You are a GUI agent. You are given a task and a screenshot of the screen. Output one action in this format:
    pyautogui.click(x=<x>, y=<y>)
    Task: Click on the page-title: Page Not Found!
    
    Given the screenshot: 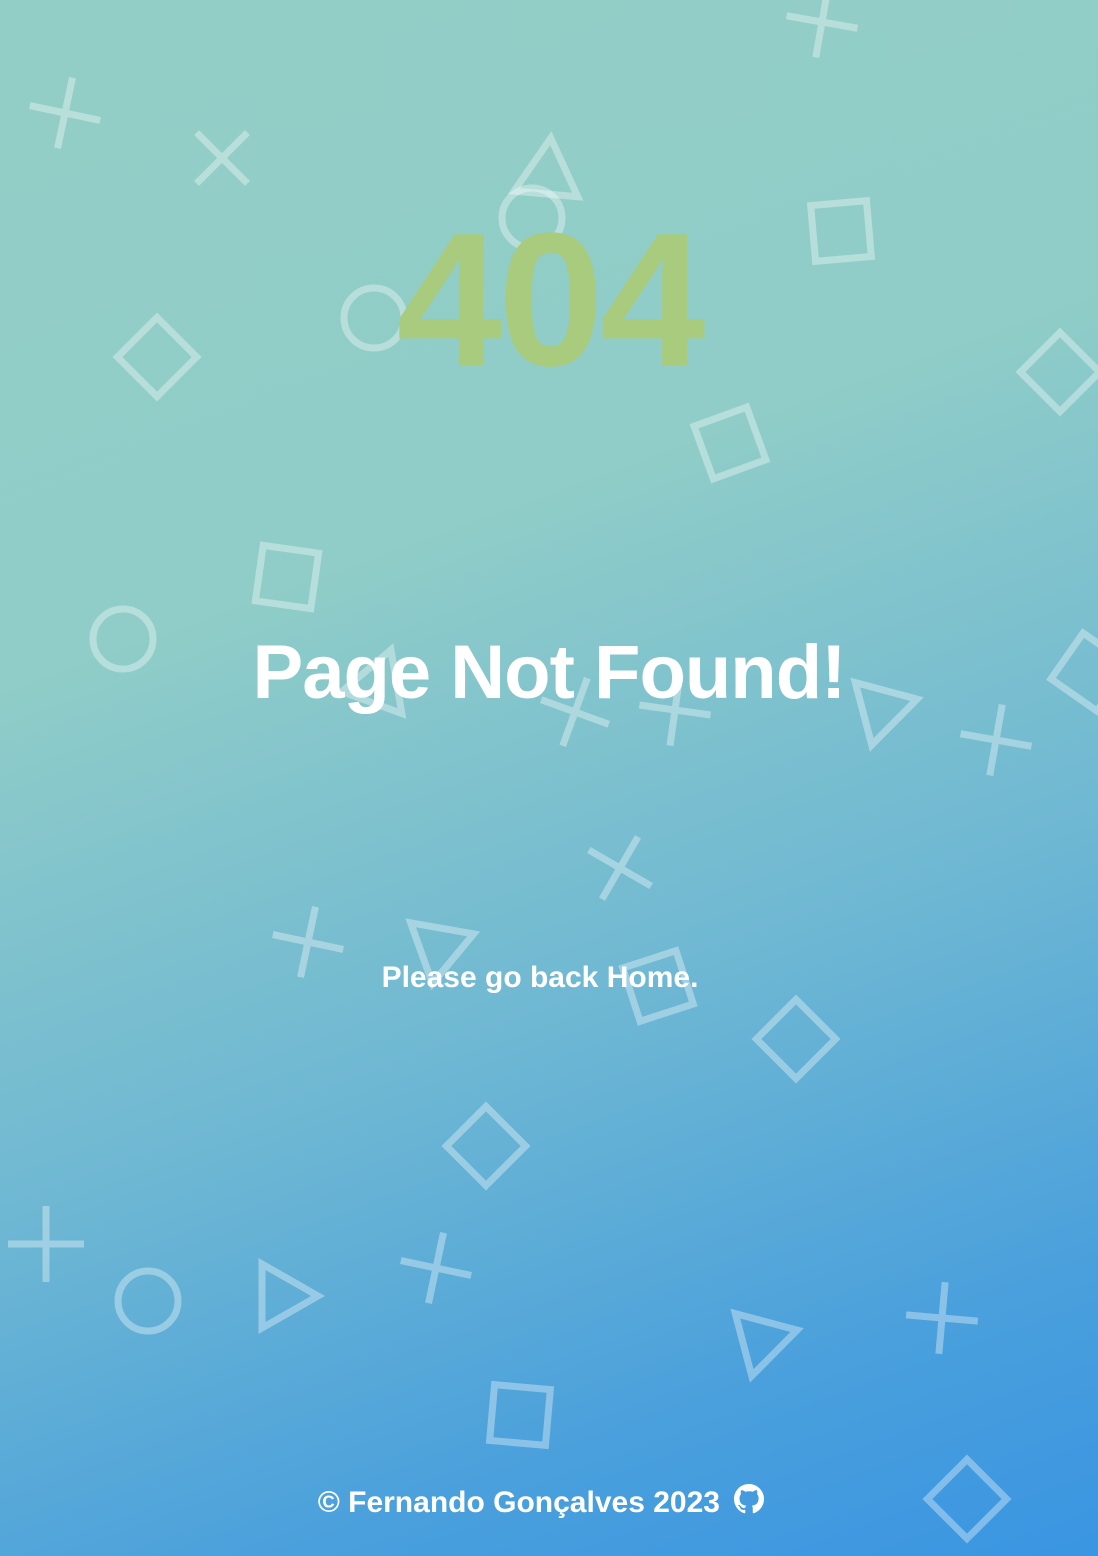 What is the action you would take?
    pyautogui.click(x=549, y=672)
    